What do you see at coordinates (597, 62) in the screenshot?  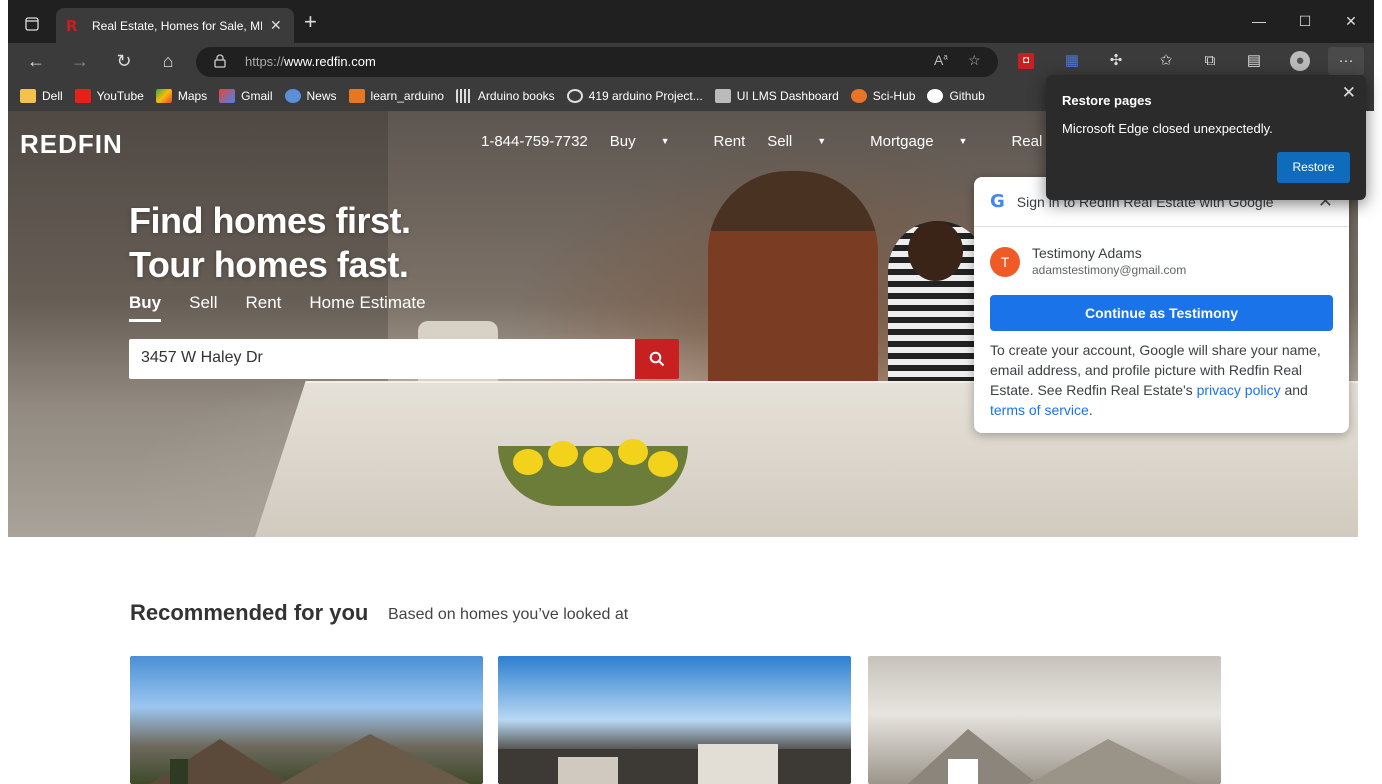 I see `address-bar: https://www.redfin.com Aa ☆` at bounding box center [597, 62].